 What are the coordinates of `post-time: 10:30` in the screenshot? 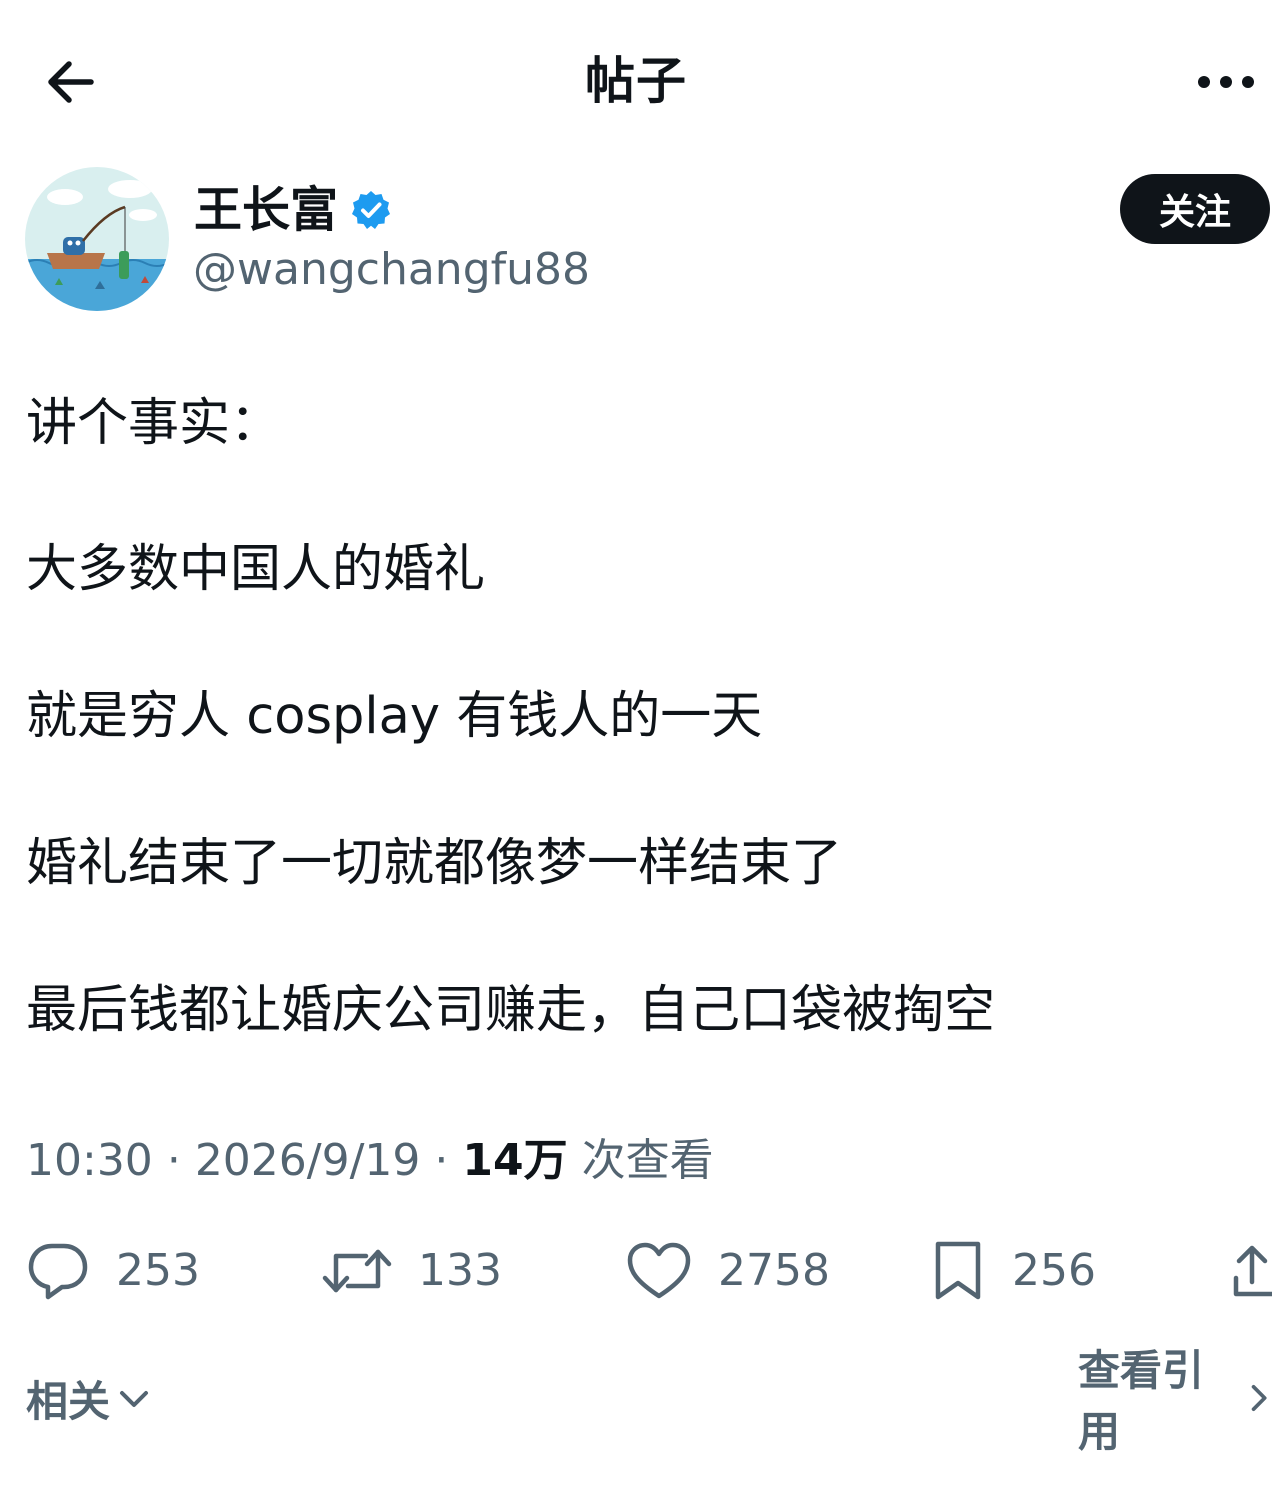 It's located at (89, 1160).